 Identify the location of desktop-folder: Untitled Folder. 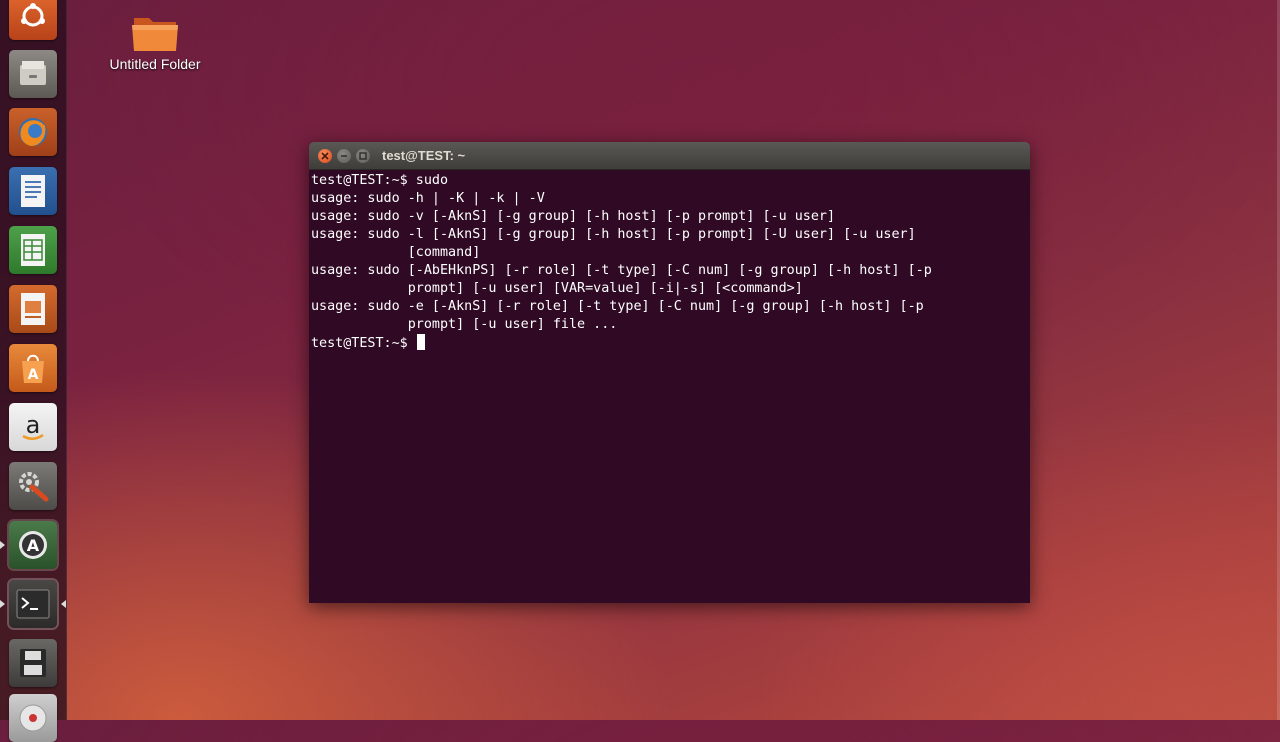
(155, 41).